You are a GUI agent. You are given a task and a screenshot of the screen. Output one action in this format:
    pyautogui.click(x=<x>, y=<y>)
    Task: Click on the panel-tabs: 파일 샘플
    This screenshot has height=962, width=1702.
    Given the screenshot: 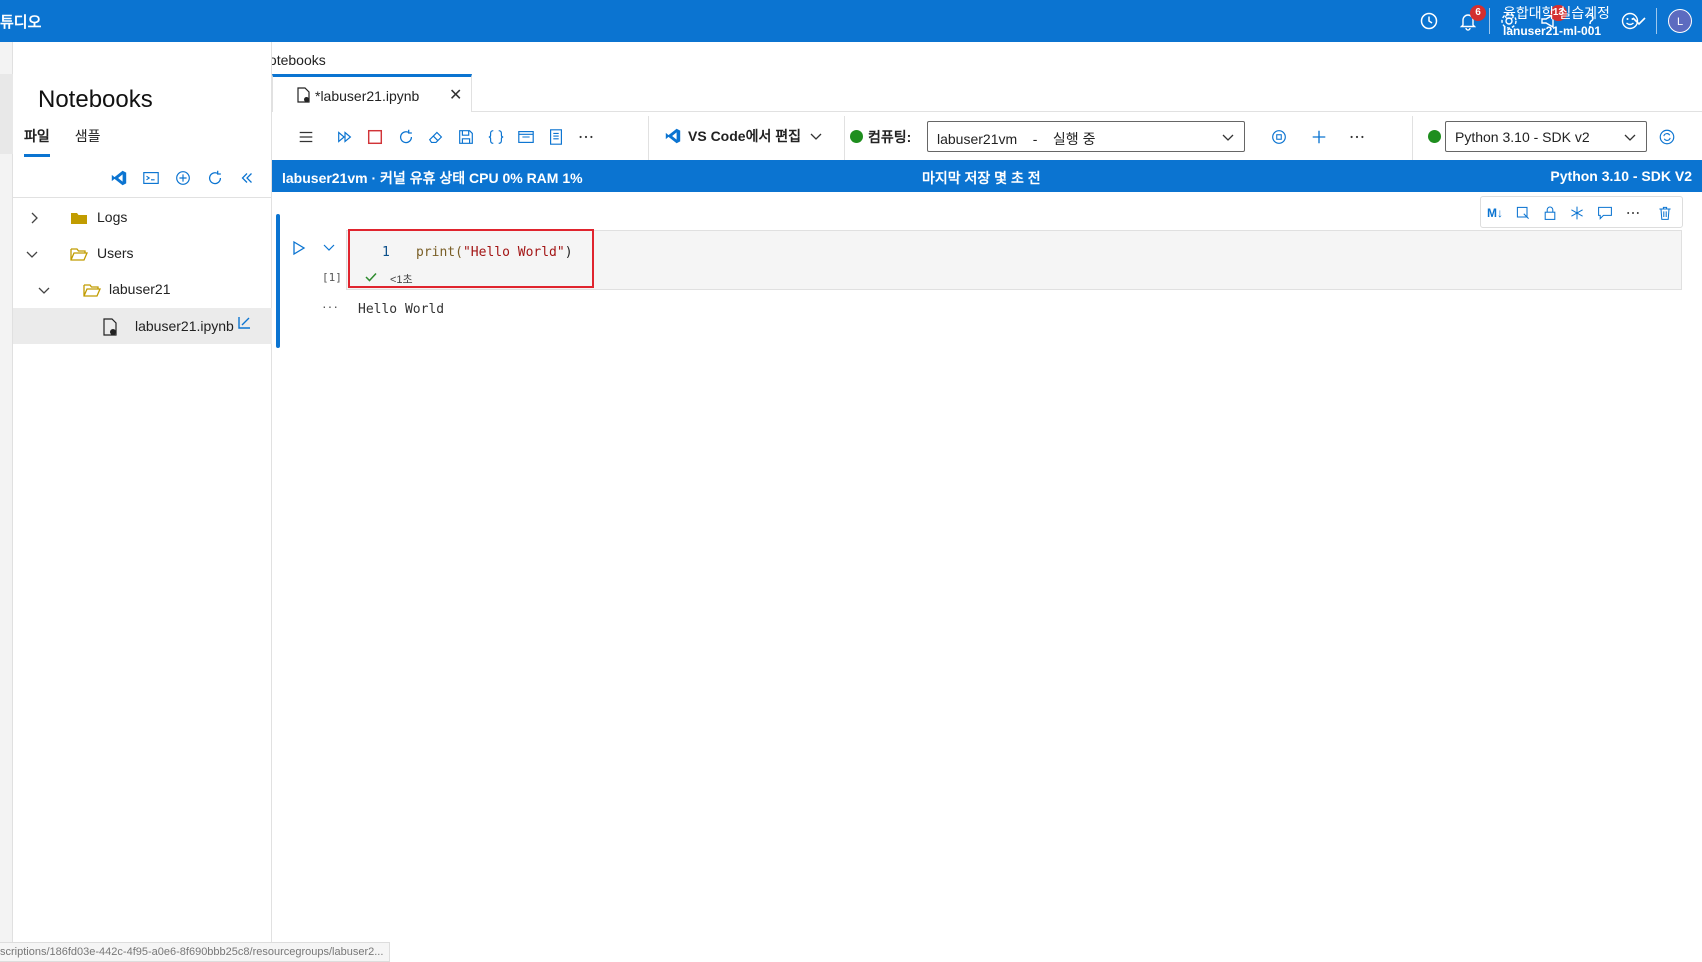 What is the action you would take?
    pyautogui.click(x=75, y=141)
    